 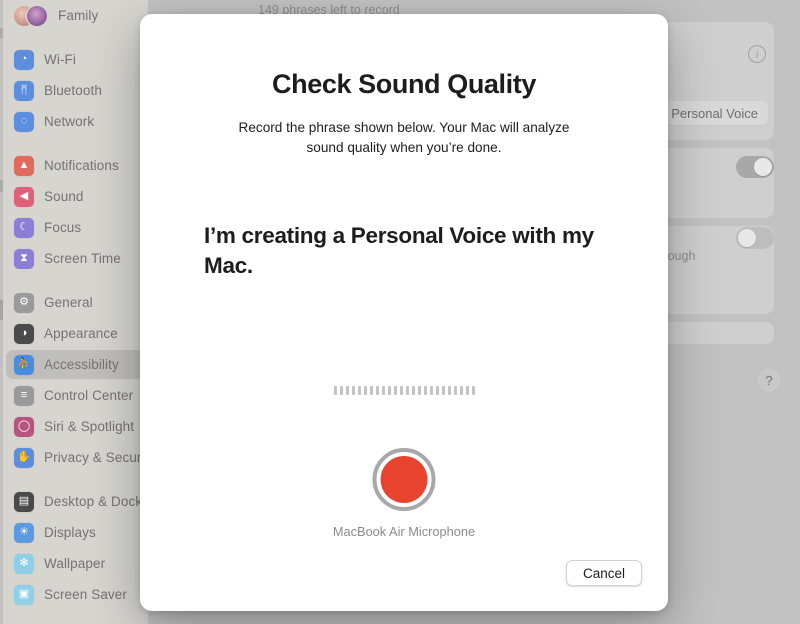 I want to click on sidebar-item-family: Family, so click(x=74, y=15).